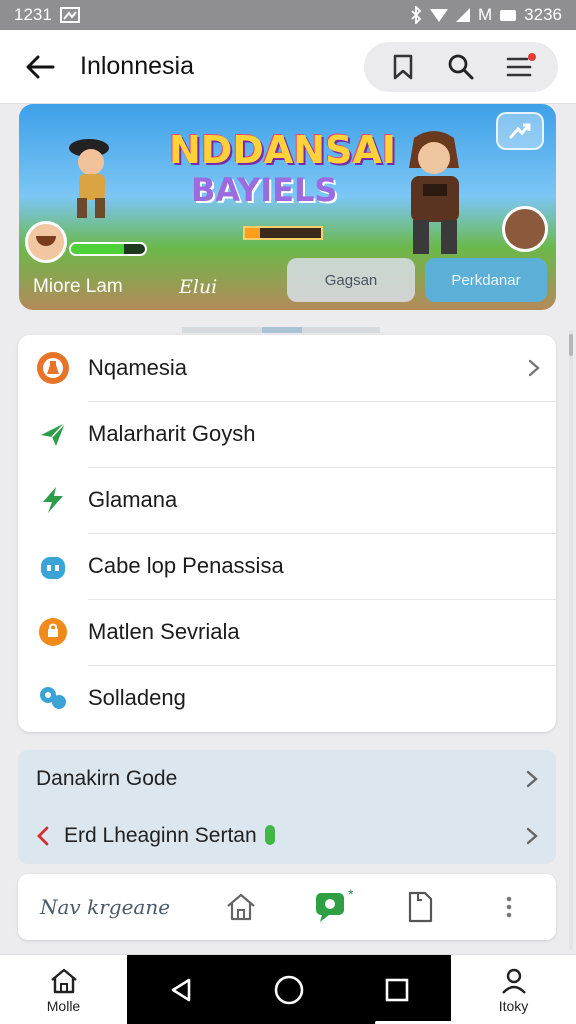  What do you see at coordinates (288, 15) in the screenshot?
I see `status-bar: 1231 M 3236` at bounding box center [288, 15].